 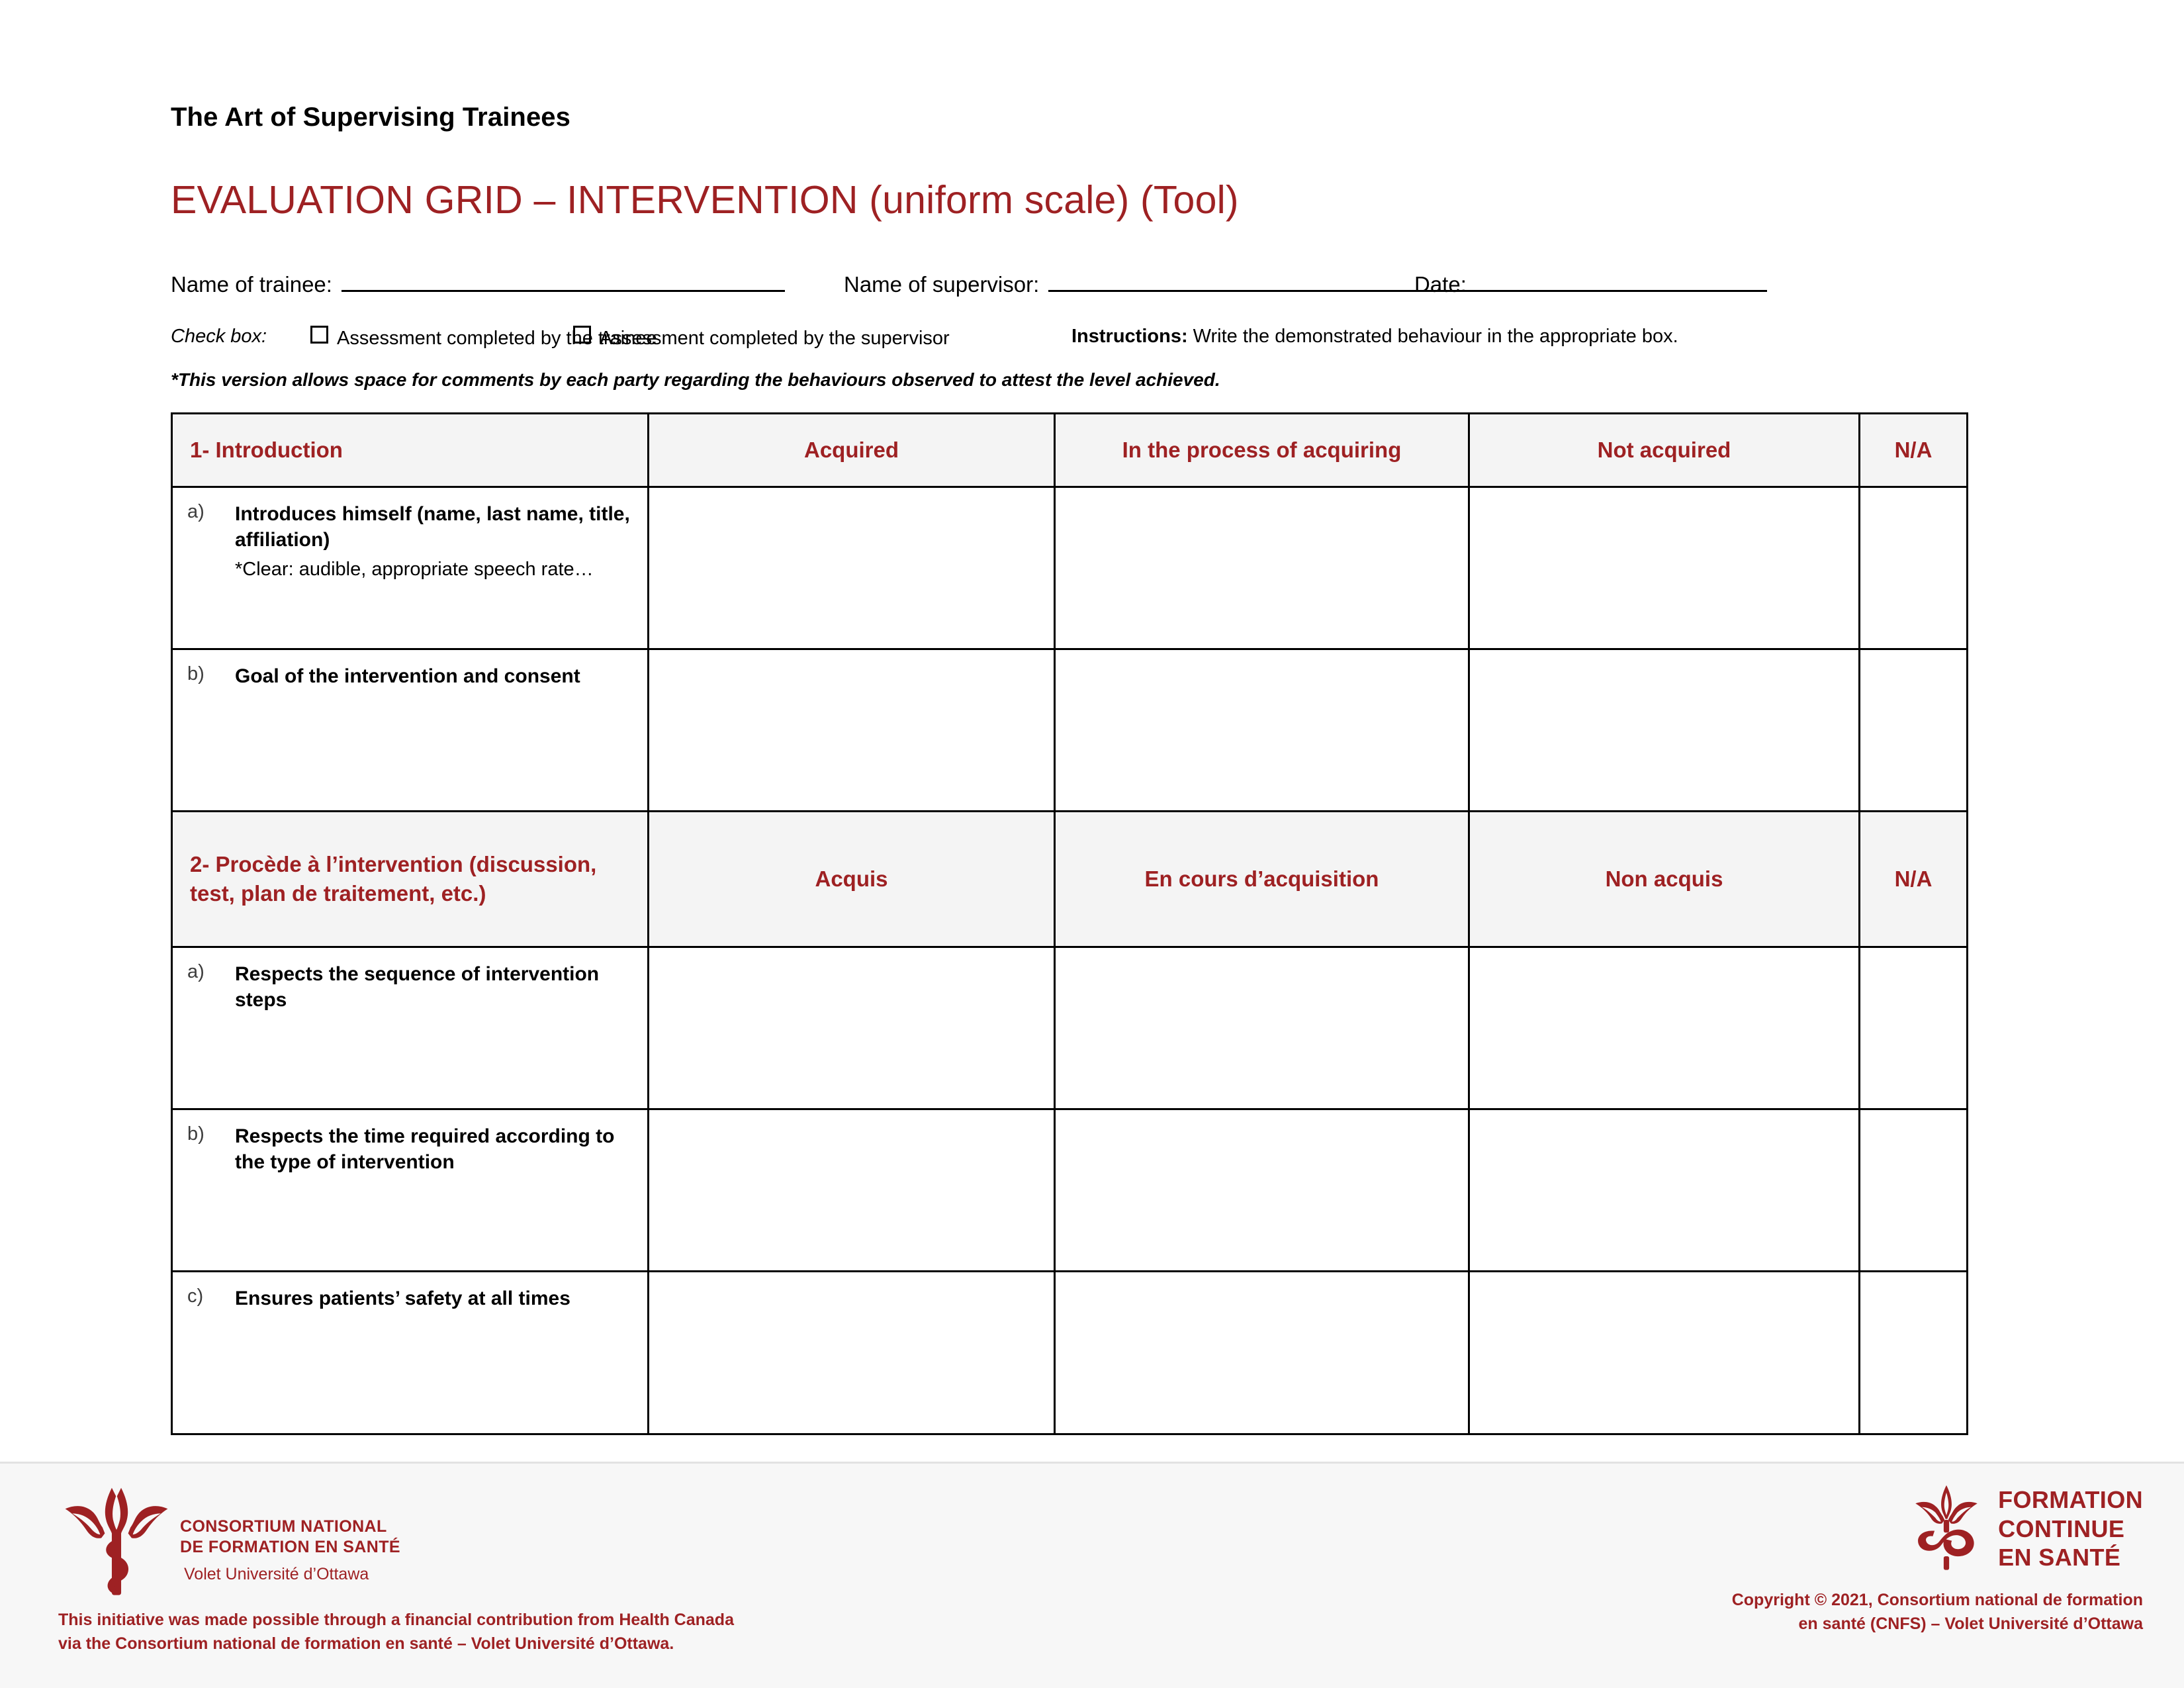 I want to click on formation-continue-text: FORMATION CONTINUE EN SANTÉ, so click(x=2070, y=1529).